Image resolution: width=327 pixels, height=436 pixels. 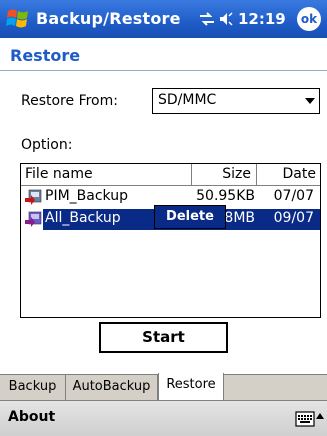 I want to click on title-bar: Backup/Restore 12:19 ok, so click(x=163, y=19).